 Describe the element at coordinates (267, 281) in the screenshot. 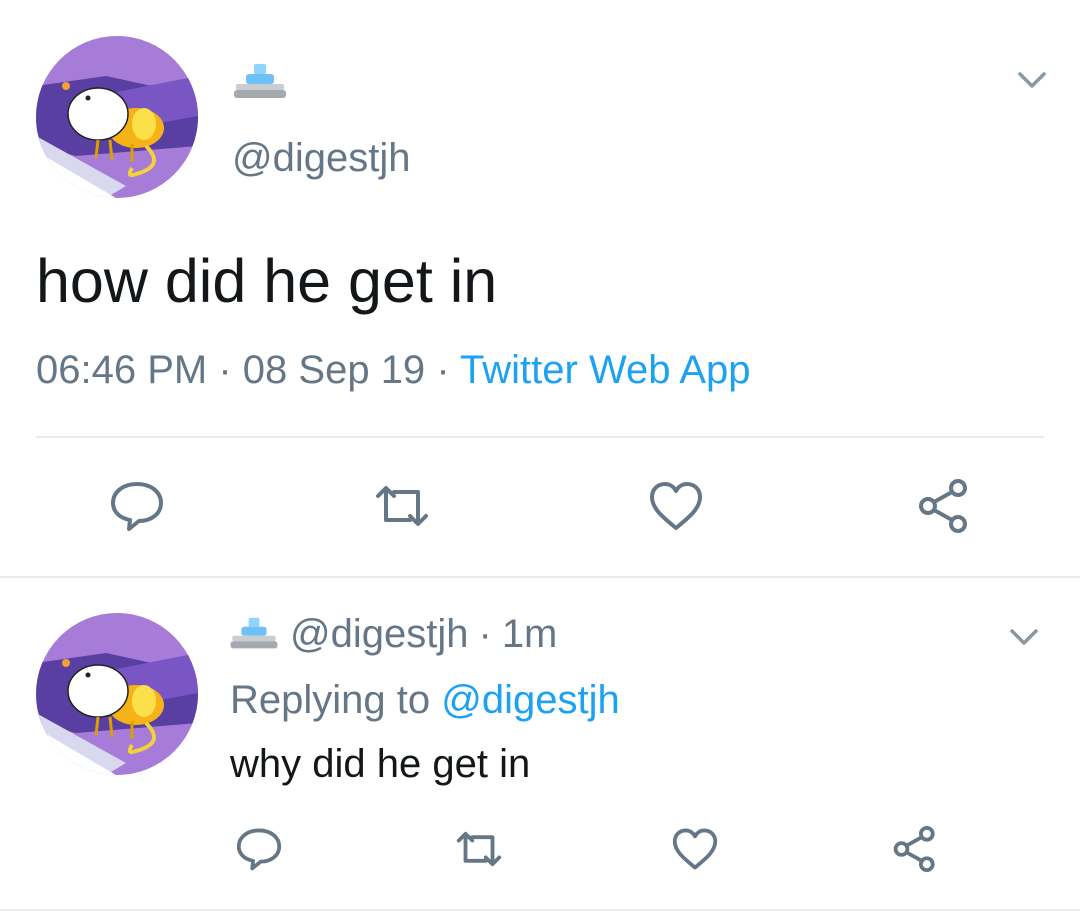

I see `tweet-text: how did he get in` at that location.